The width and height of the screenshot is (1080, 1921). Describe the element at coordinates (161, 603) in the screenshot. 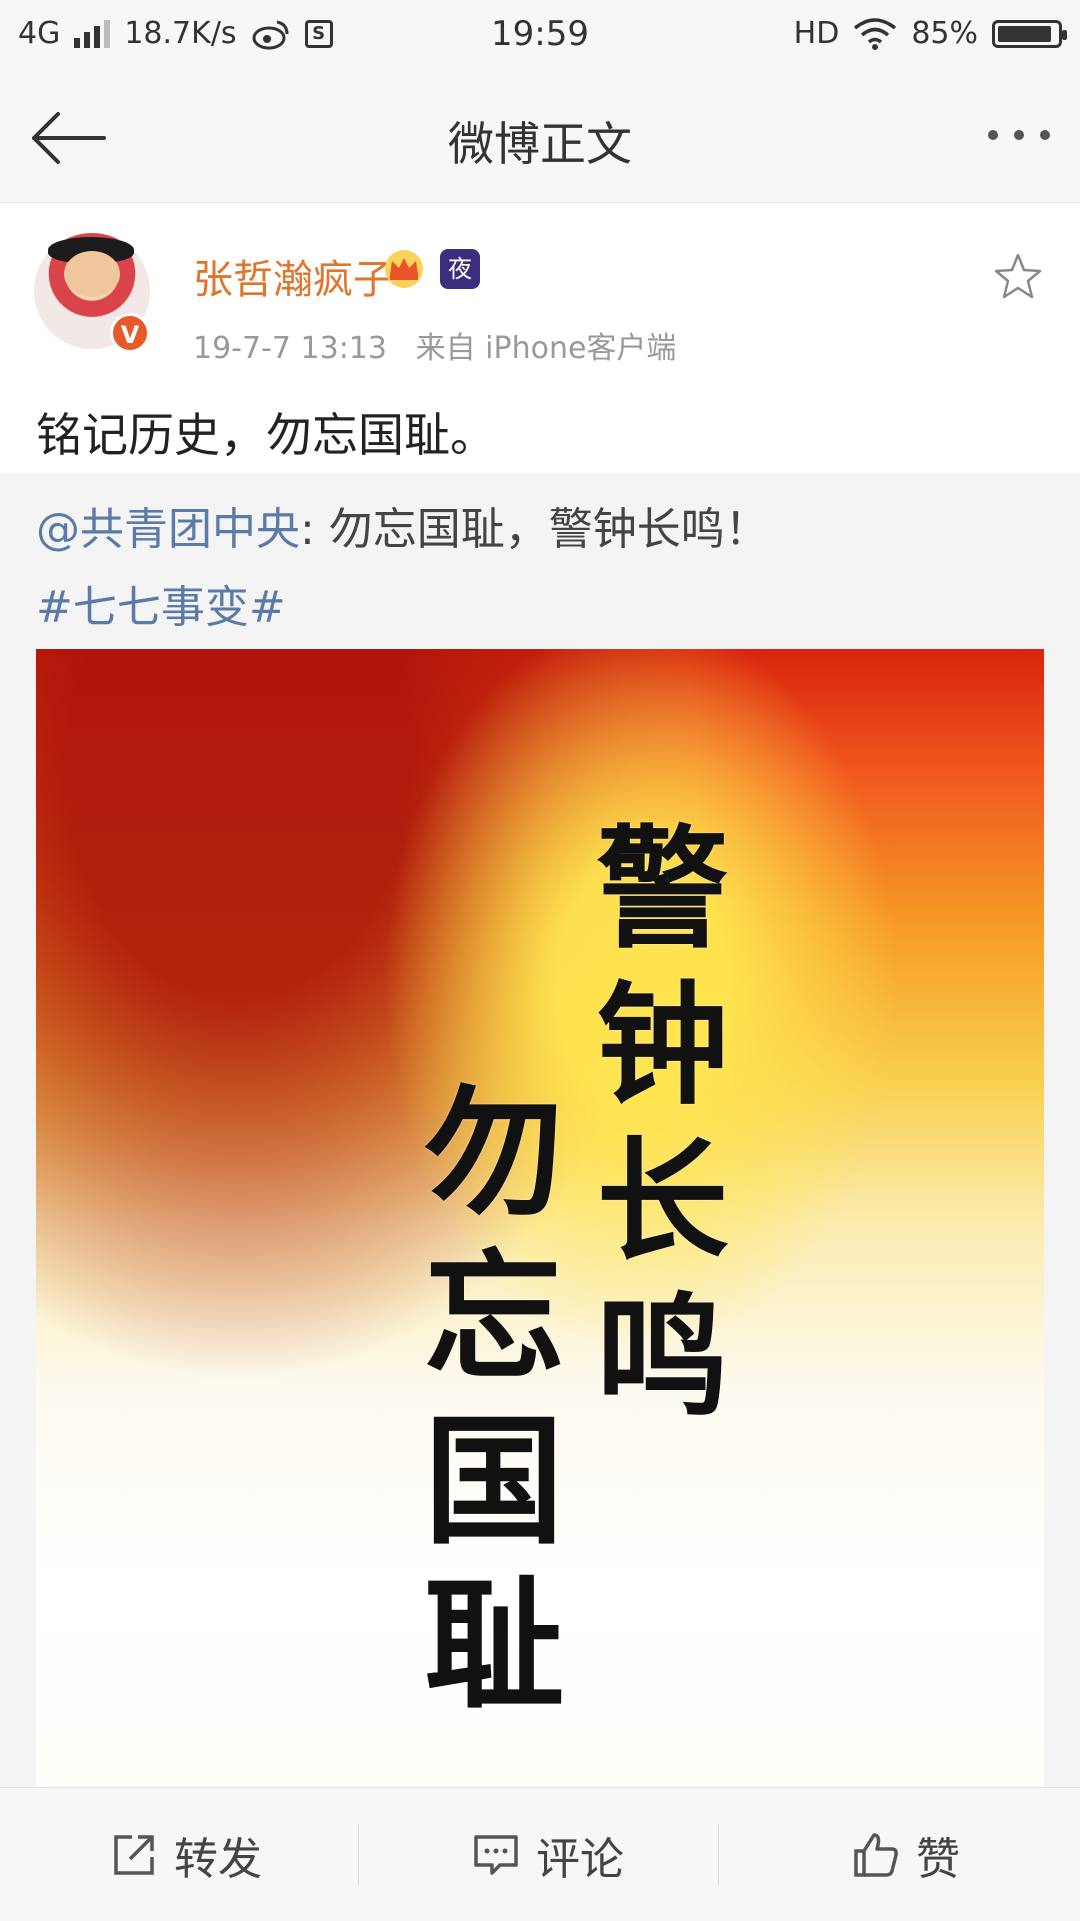

I see `hashtag-link: #七七事变#` at that location.